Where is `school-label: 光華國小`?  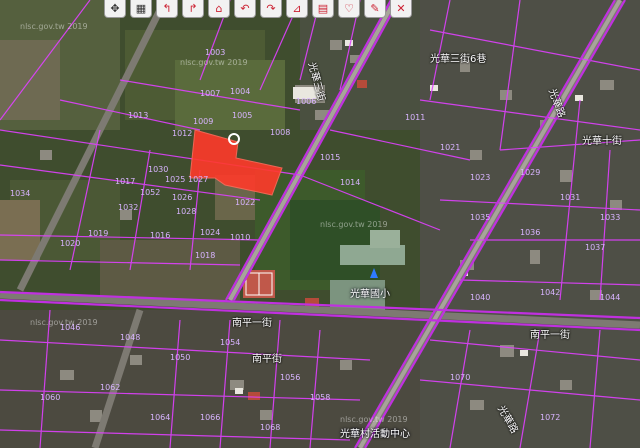
school-label: 光華國小 is located at coordinates (370, 292).